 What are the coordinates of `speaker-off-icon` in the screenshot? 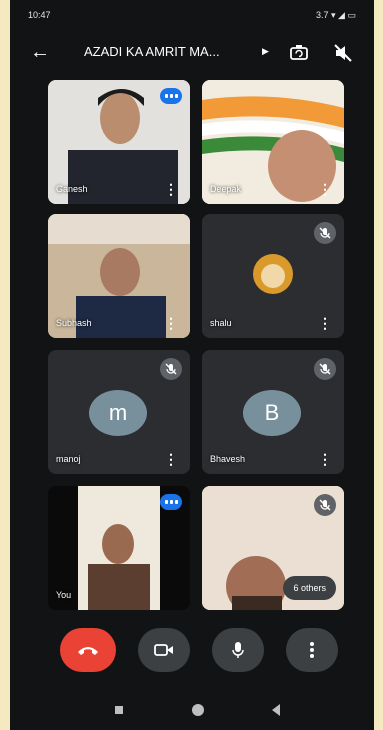 It's located at (343, 53).